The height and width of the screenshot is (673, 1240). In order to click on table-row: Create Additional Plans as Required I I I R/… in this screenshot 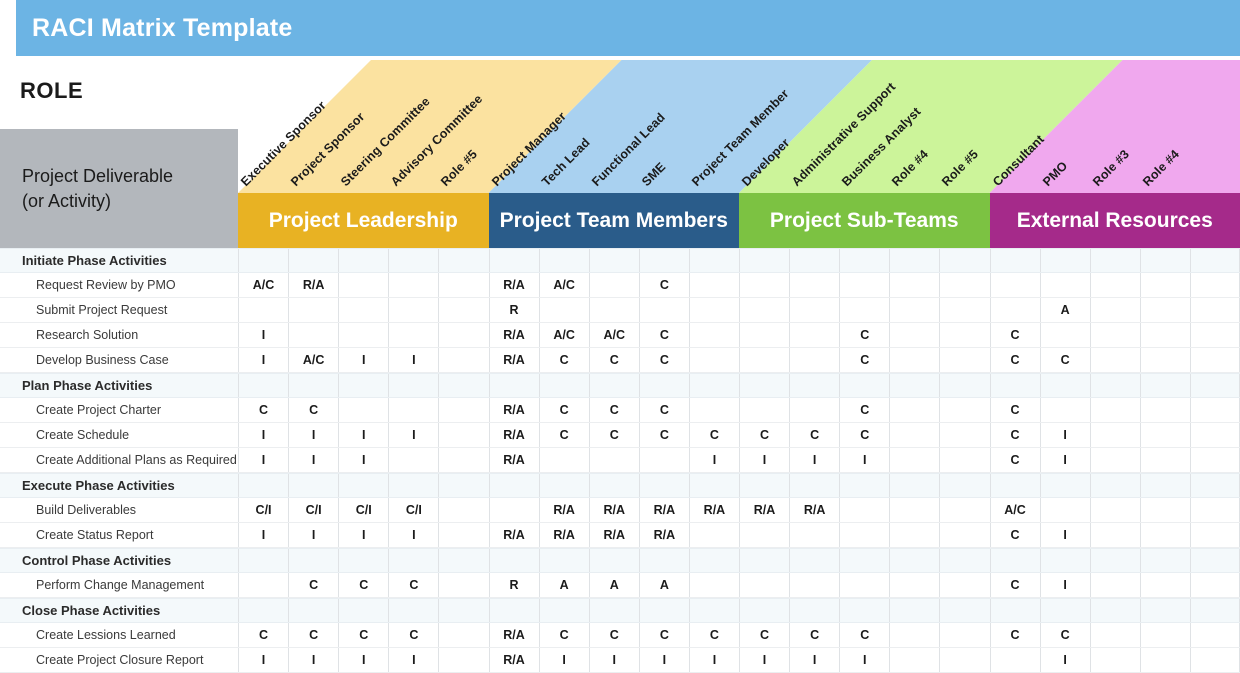, I will do `click(620, 460)`.